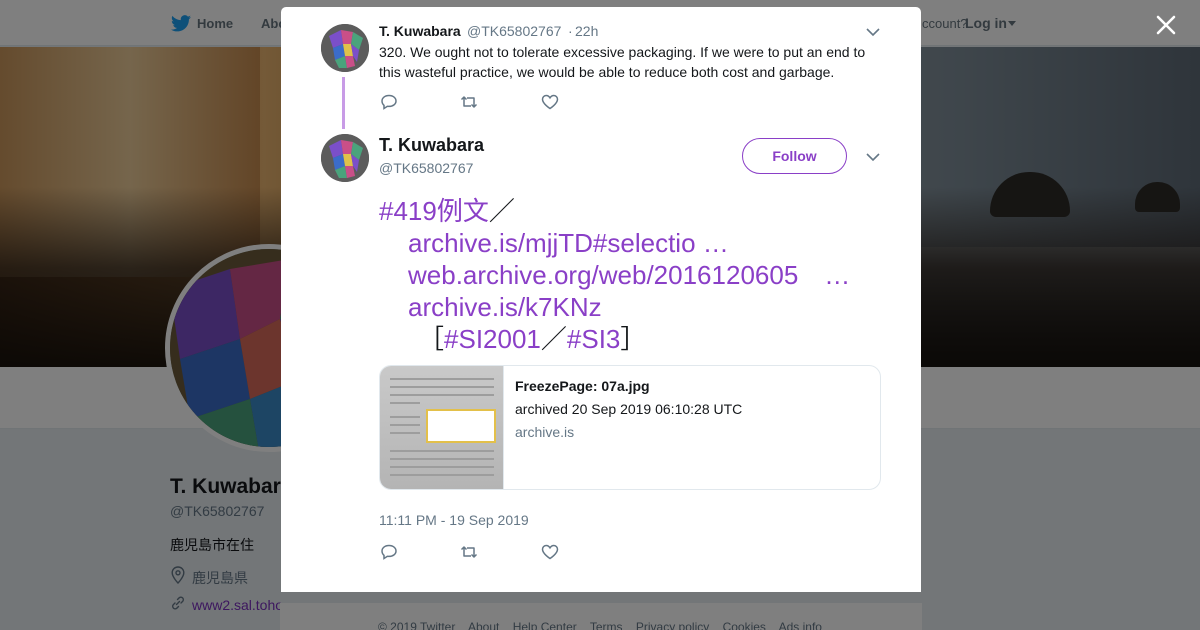 The height and width of the screenshot is (630, 1200). What do you see at coordinates (431, 145) in the screenshot?
I see `main-tweet-author-name: T. Kuwabara` at bounding box center [431, 145].